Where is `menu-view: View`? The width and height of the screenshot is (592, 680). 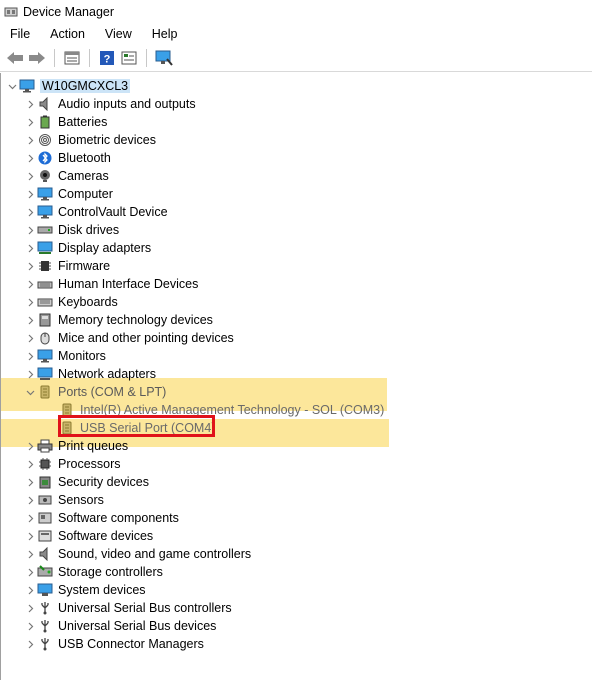 menu-view: View is located at coordinates (118, 34).